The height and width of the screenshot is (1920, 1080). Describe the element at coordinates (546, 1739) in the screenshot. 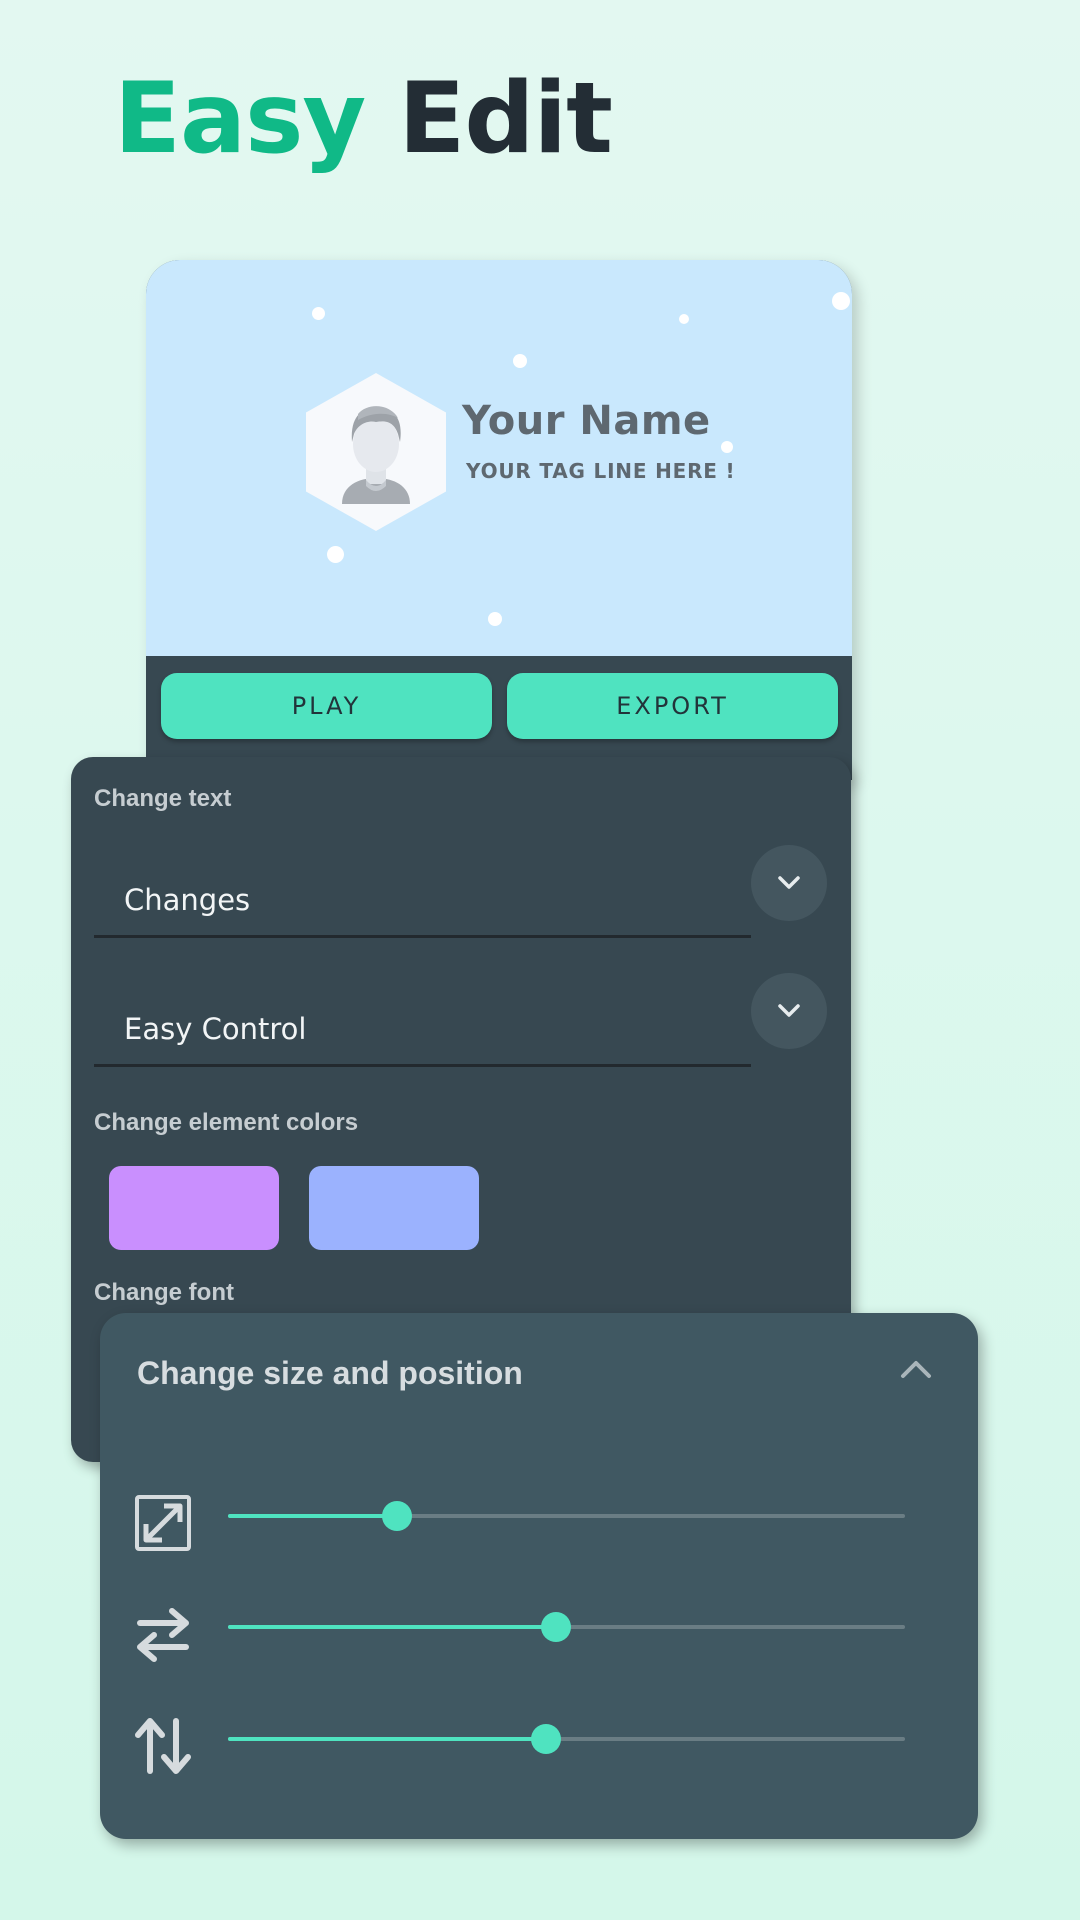

I see `vertical-slider-thumb` at that location.